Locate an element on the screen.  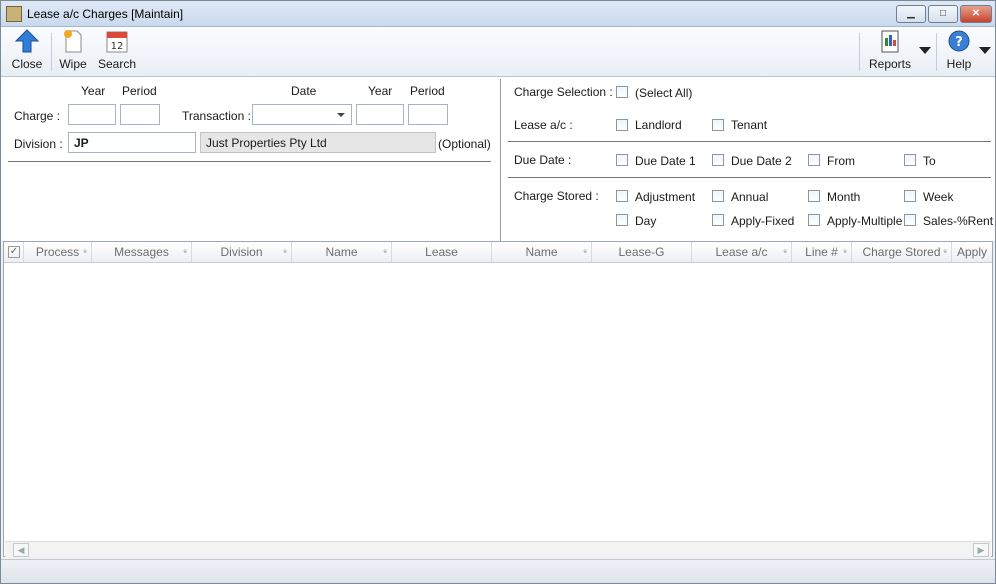
calendar-icon: 12 is located at coordinates (117, 42).